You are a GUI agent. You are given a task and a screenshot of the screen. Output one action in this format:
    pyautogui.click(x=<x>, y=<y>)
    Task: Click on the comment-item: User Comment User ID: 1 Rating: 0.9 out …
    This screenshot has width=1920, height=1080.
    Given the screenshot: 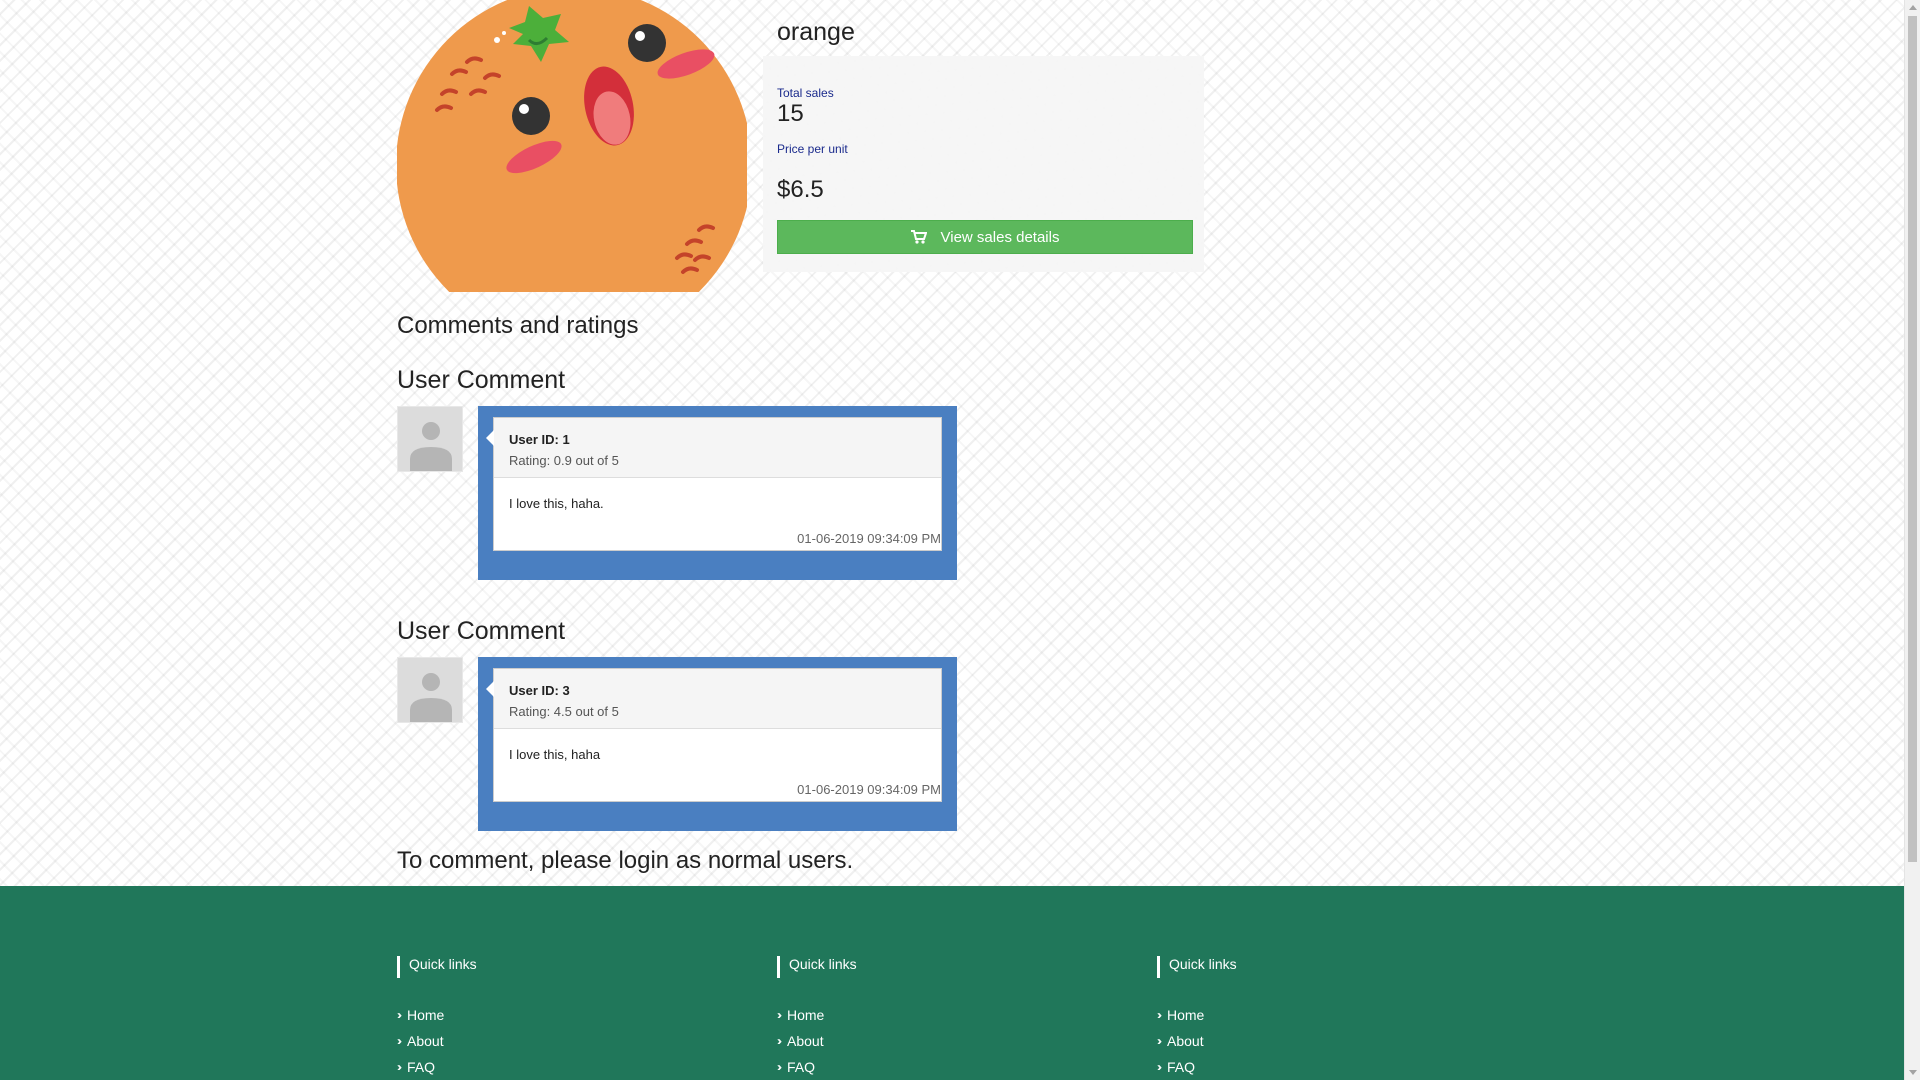 What is the action you would take?
    pyautogui.click(x=677, y=473)
    